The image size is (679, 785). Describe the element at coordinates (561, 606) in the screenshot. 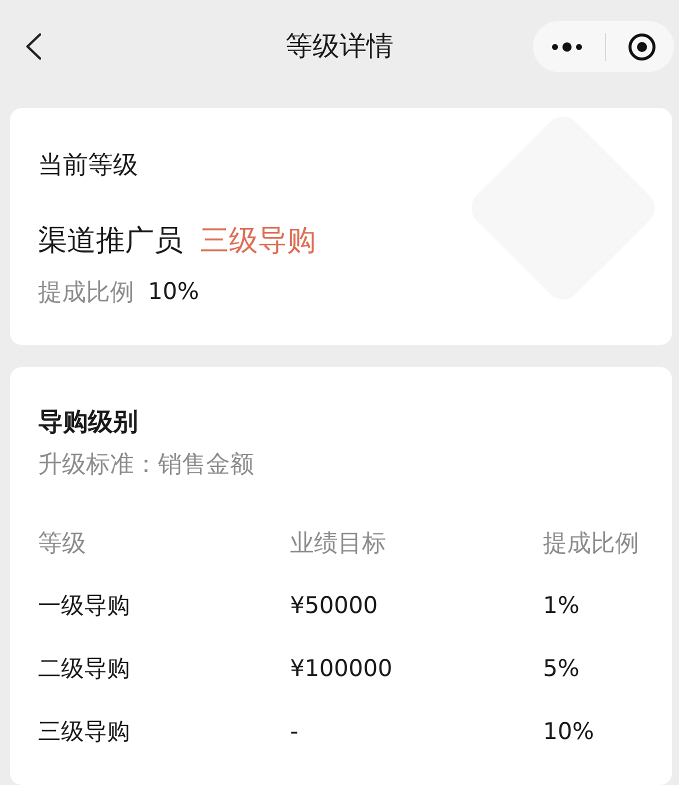

I see `table-cell-text: 1%` at that location.